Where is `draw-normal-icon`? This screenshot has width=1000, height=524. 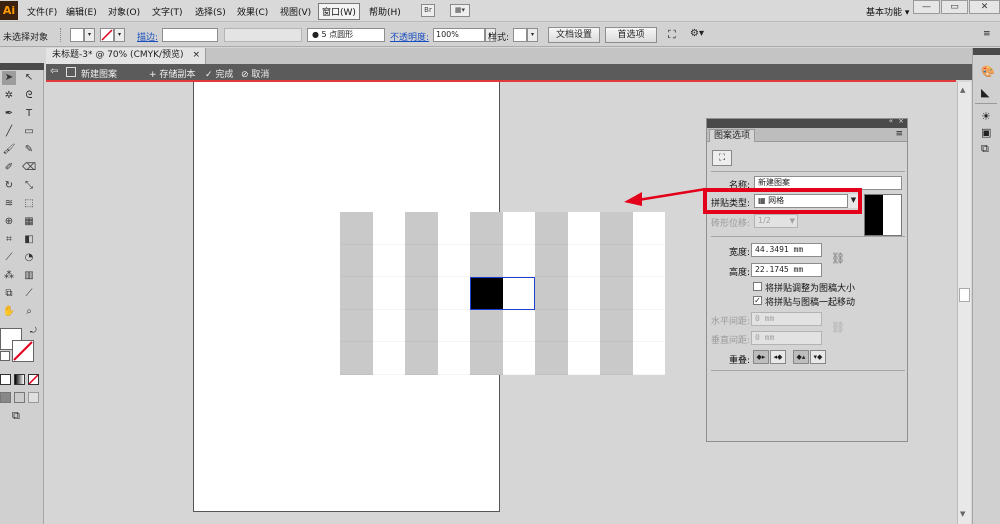 draw-normal-icon is located at coordinates (5, 397).